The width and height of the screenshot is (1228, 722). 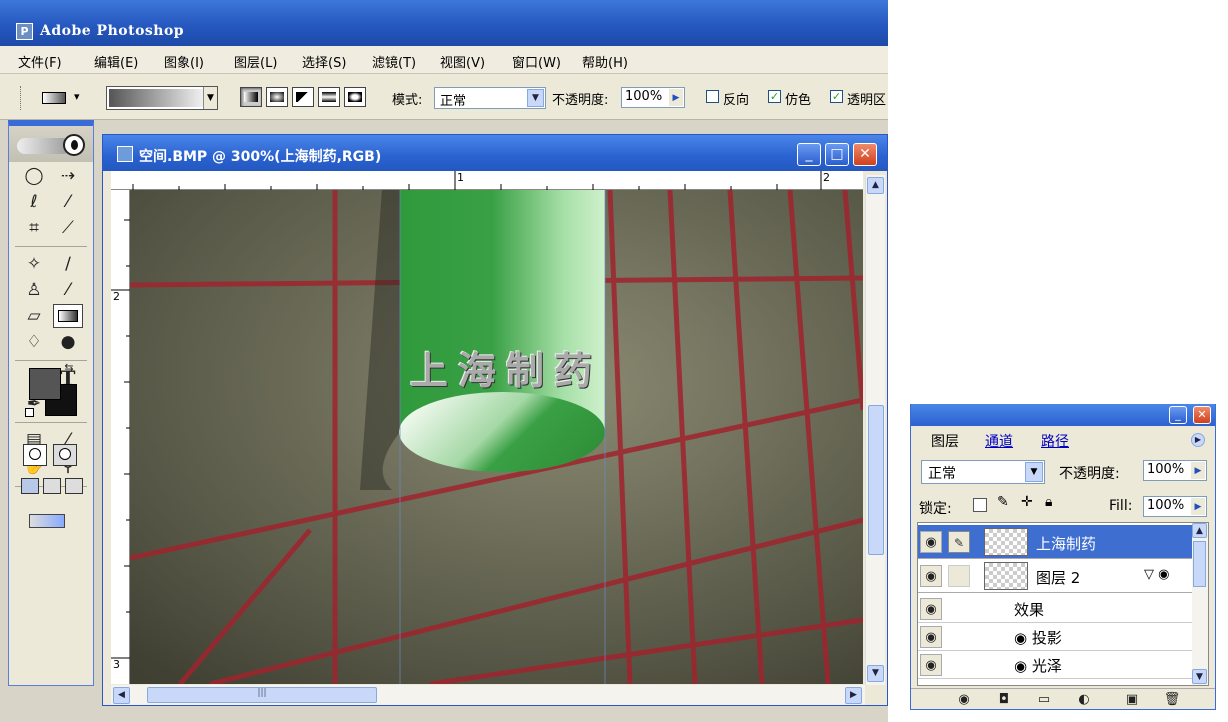 What do you see at coordinates (1055, 609) in the screenshot?
I see `effects-row: ◉ 效果` at bounding box center [1055, 609].